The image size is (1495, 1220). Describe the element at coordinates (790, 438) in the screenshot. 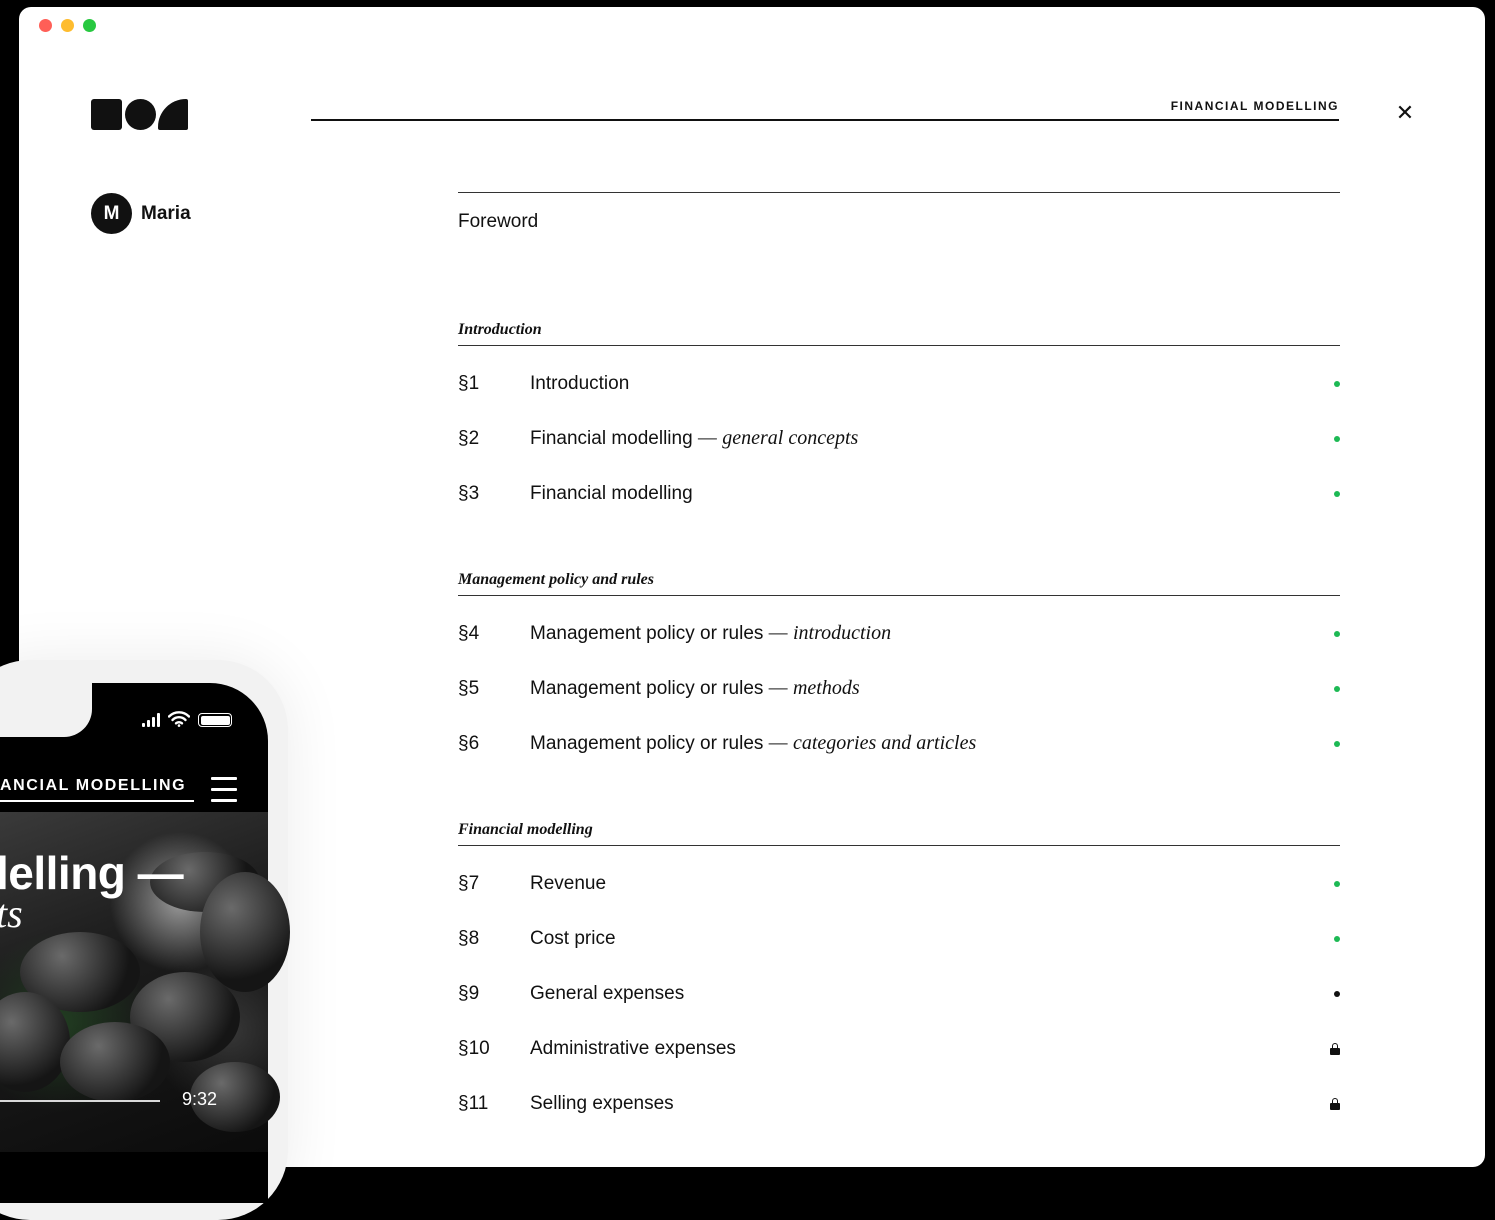

I see `chapter-subtitle: general concepts` at that location.